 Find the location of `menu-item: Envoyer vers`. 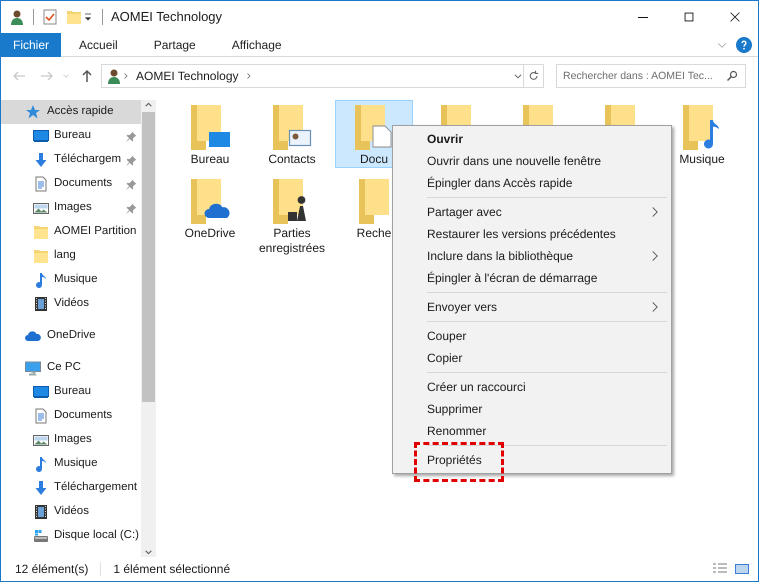

menu-item: Envoyer vers is located at coordinates (532, 307).